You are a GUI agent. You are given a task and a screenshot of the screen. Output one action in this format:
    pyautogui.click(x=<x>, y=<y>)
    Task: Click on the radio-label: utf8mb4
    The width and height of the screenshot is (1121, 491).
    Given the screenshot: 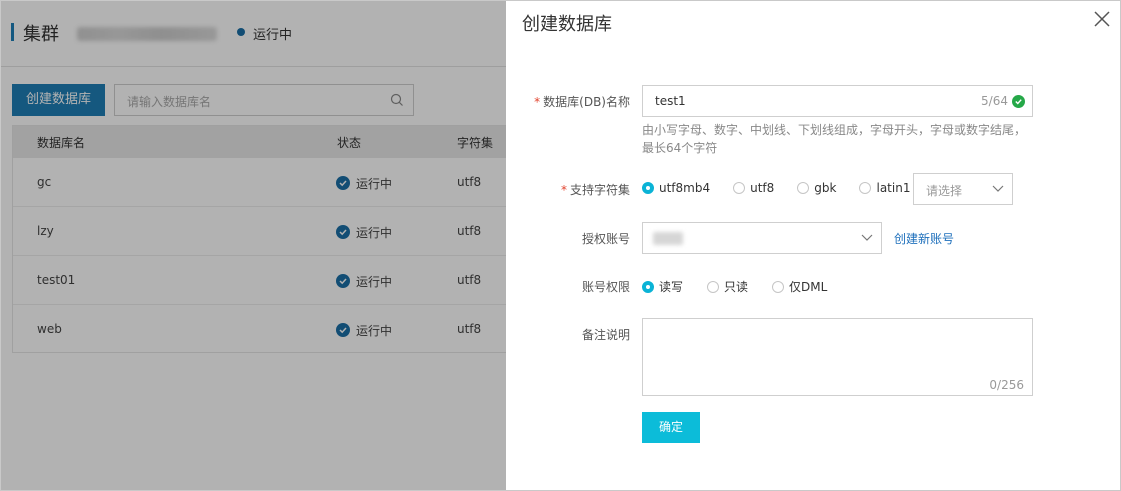 What is the action you would take?
    pyautogui.click(x=685, y=188)
    